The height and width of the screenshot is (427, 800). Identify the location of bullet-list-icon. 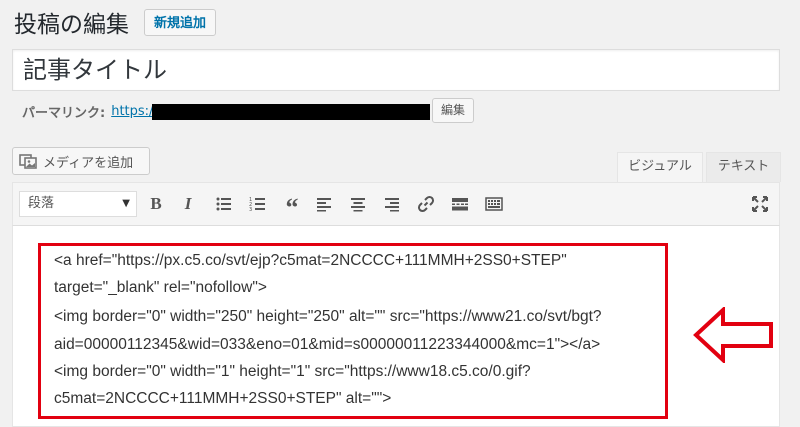
(223, 204).